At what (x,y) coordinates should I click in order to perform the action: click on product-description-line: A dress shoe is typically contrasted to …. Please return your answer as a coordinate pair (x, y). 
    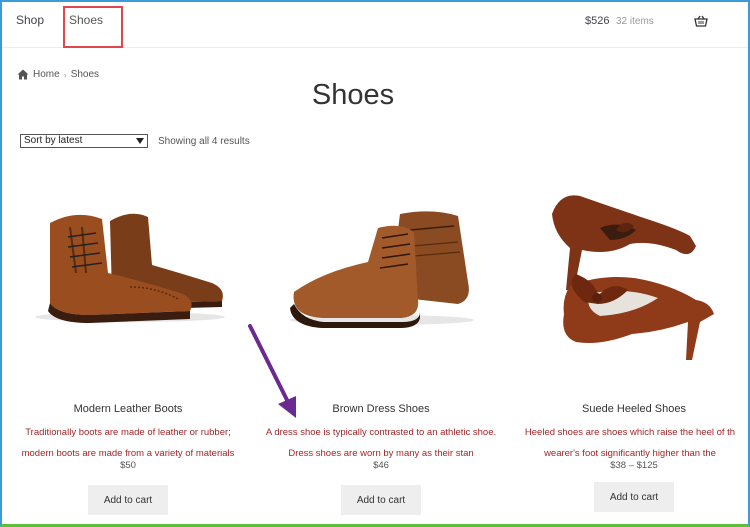
    Looking at the image, I should click on (381, 432).